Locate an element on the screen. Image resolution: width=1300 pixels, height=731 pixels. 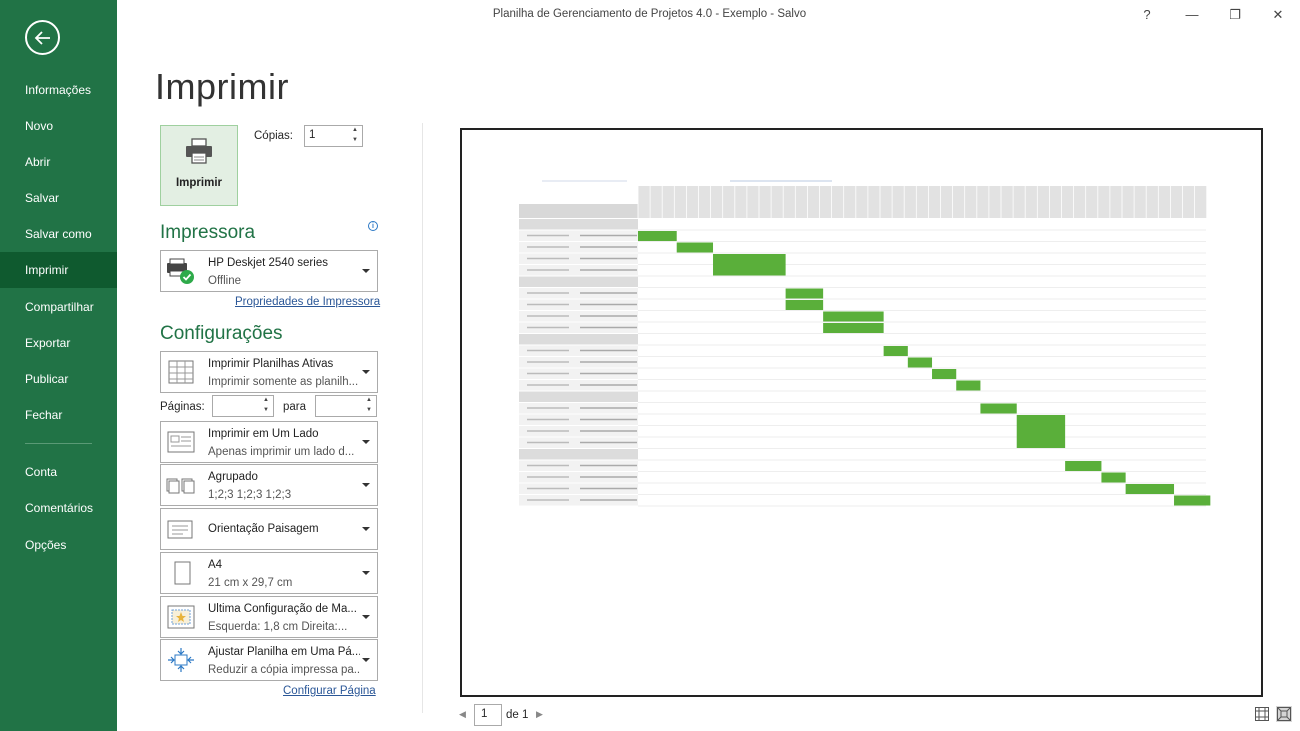
sidebar-item-informacoes: Informações is located at coordinates (58, 90).